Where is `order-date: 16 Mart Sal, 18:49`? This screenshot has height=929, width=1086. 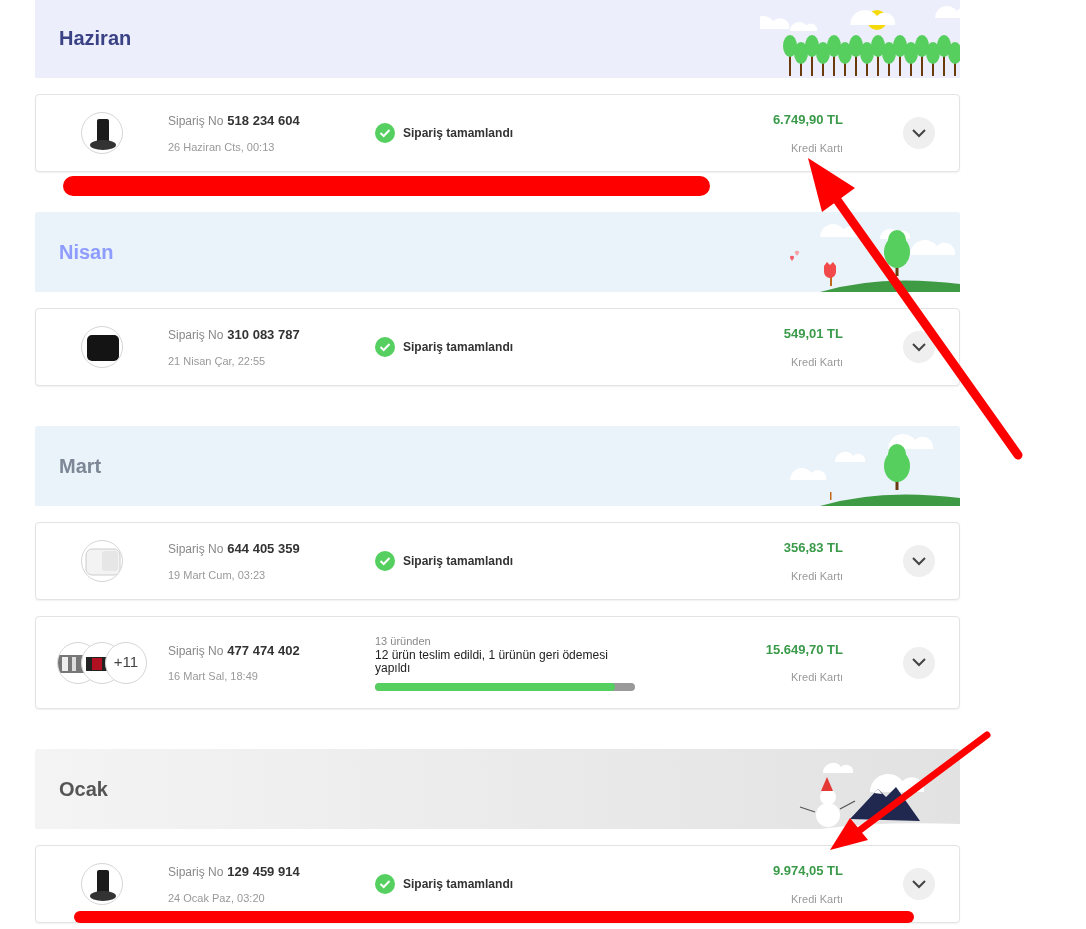 order-date: 16 Mart Sal, 18:49 is located at coordinates (213, 676).